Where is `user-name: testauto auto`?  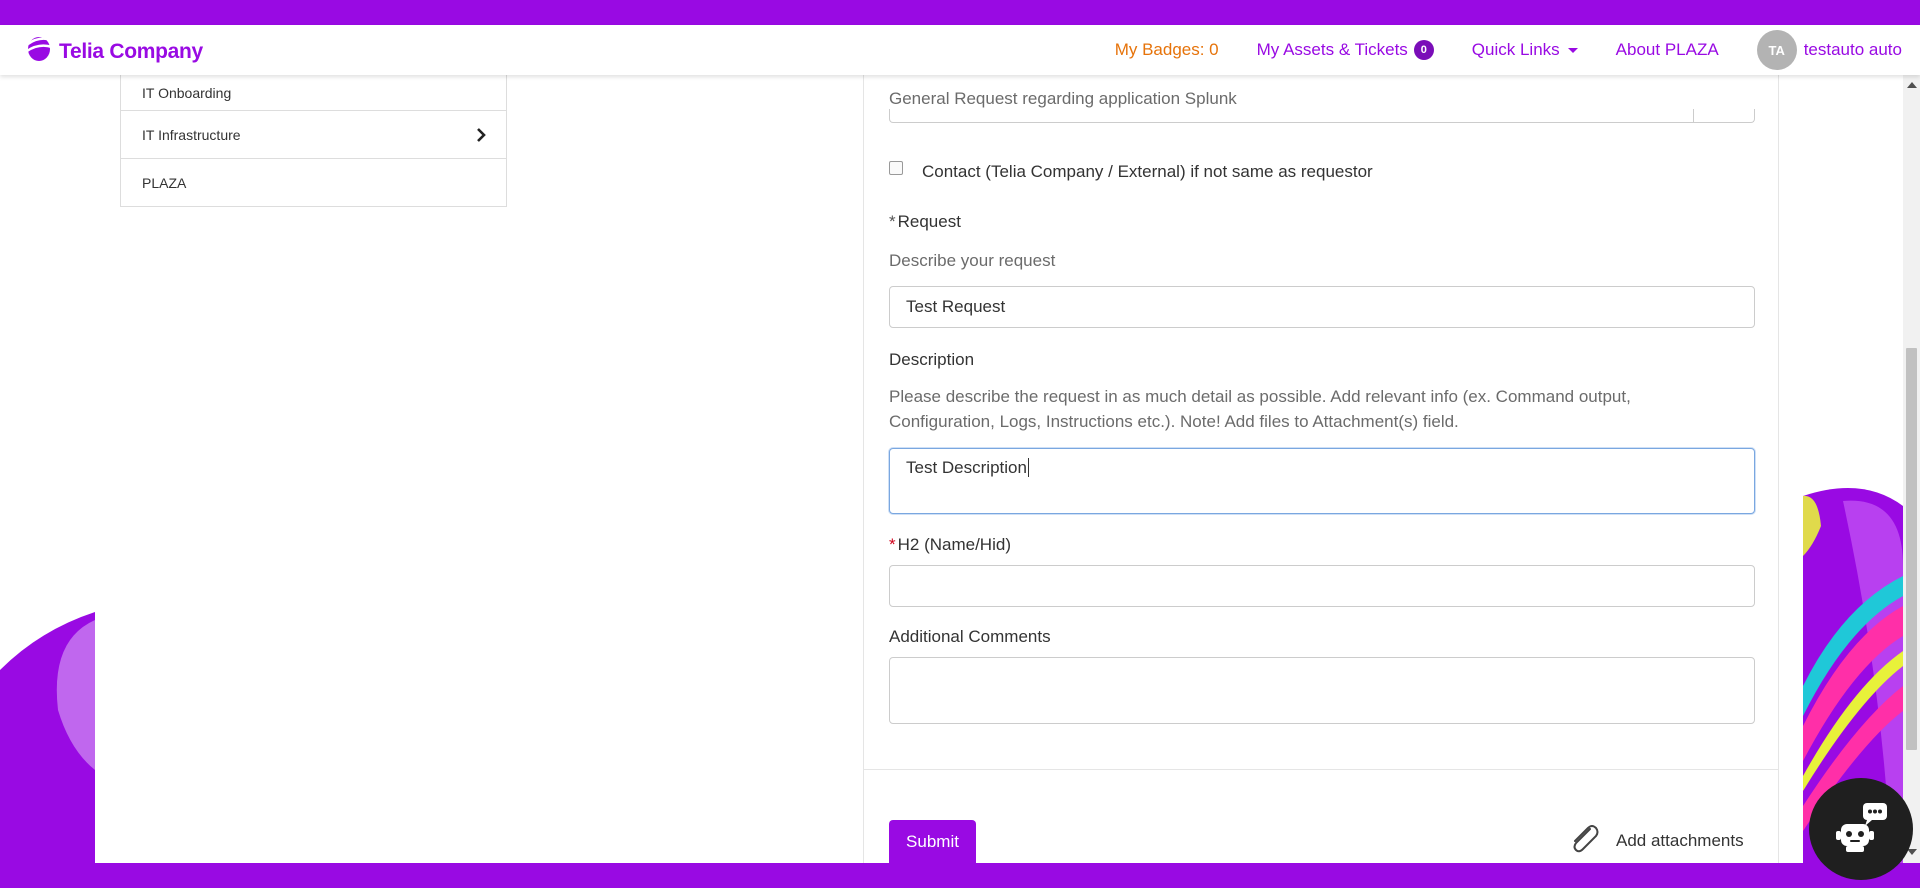
user-name: testauto auto is located at coordinates (1852, 49).